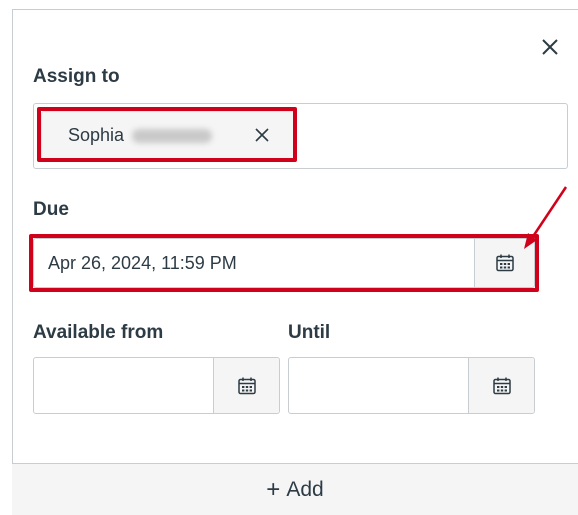 The width and height of the screenshot is (578, 515). I want to click on remove-assignee-button, so click(262, 135).